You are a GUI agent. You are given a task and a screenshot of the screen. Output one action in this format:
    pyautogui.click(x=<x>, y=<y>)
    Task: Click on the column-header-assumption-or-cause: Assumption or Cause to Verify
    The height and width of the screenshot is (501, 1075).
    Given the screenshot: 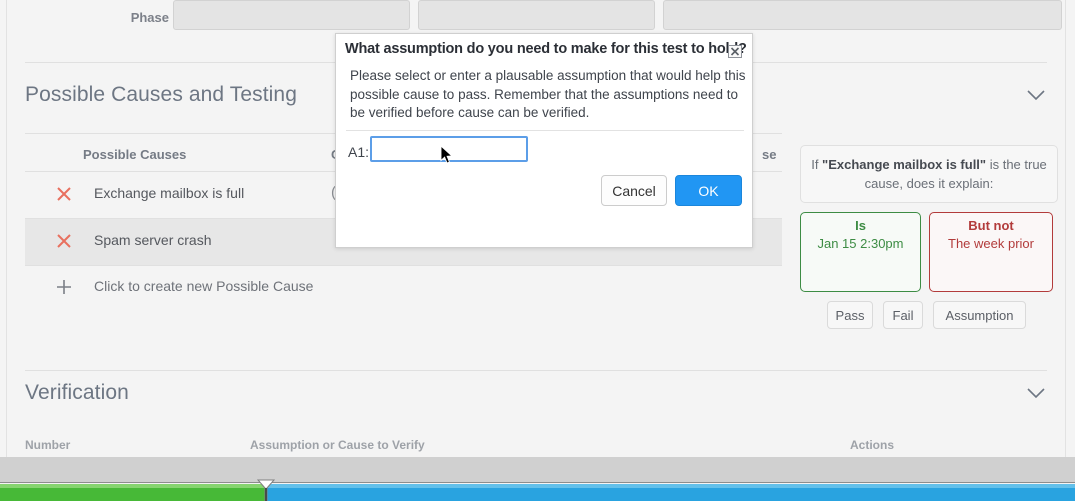 What is the action you would take?
    pyautogui.click(x=337, y=445)
    